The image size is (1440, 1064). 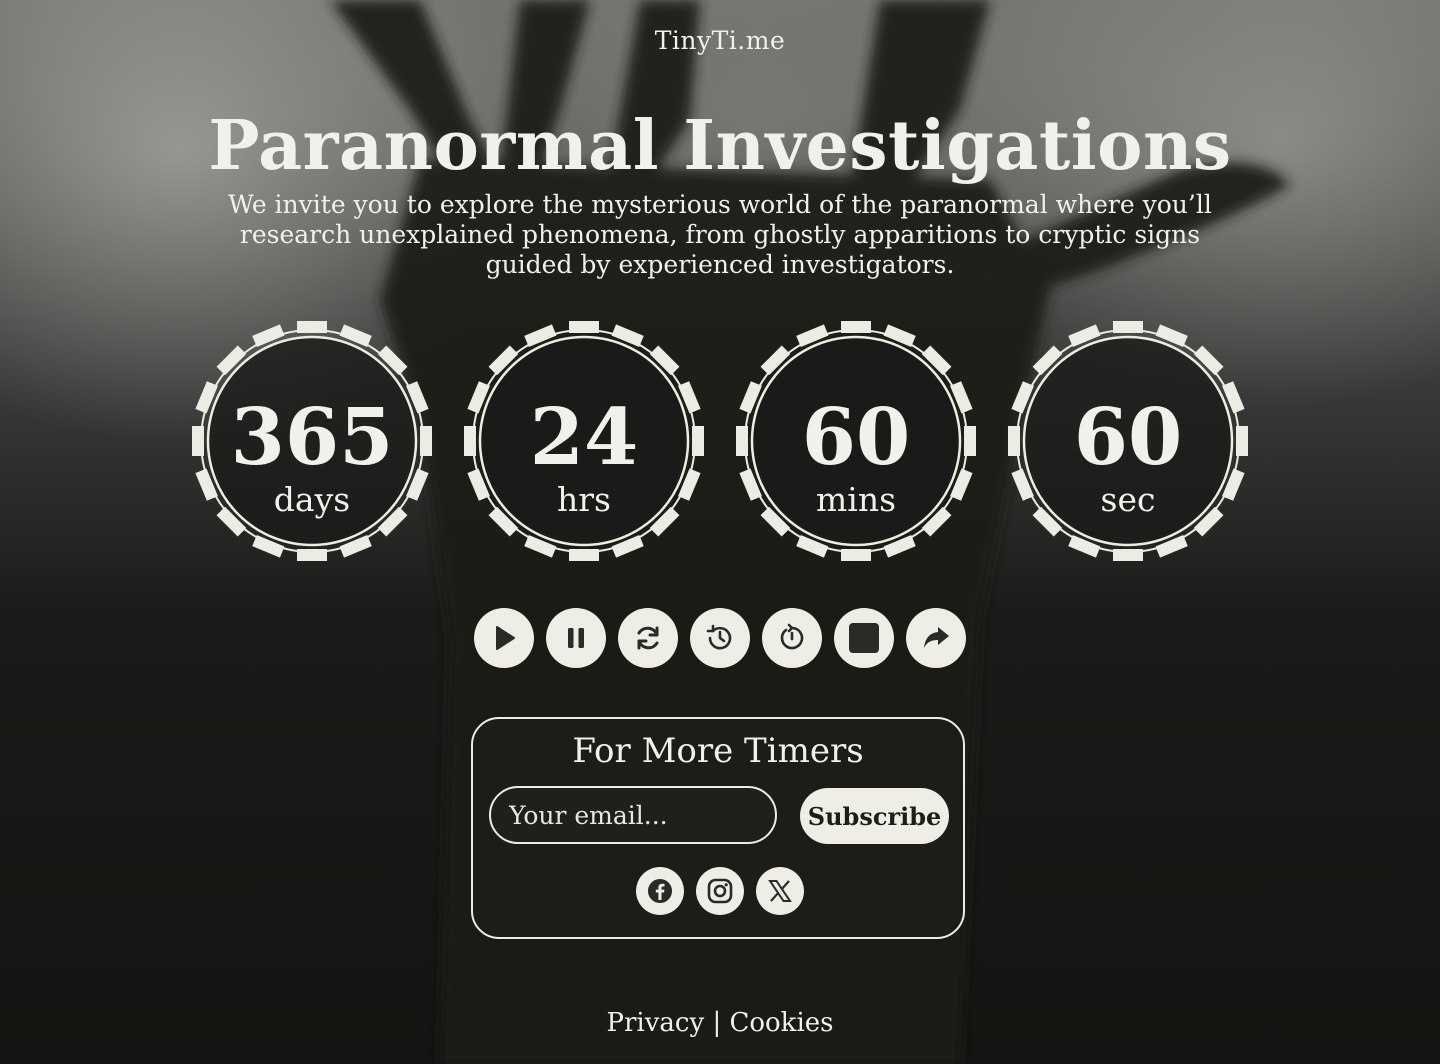 What do you see at coordinates (584, 499) in the screenshot?
I see `counter-unit: hrs` at bounding box center [584, 499].